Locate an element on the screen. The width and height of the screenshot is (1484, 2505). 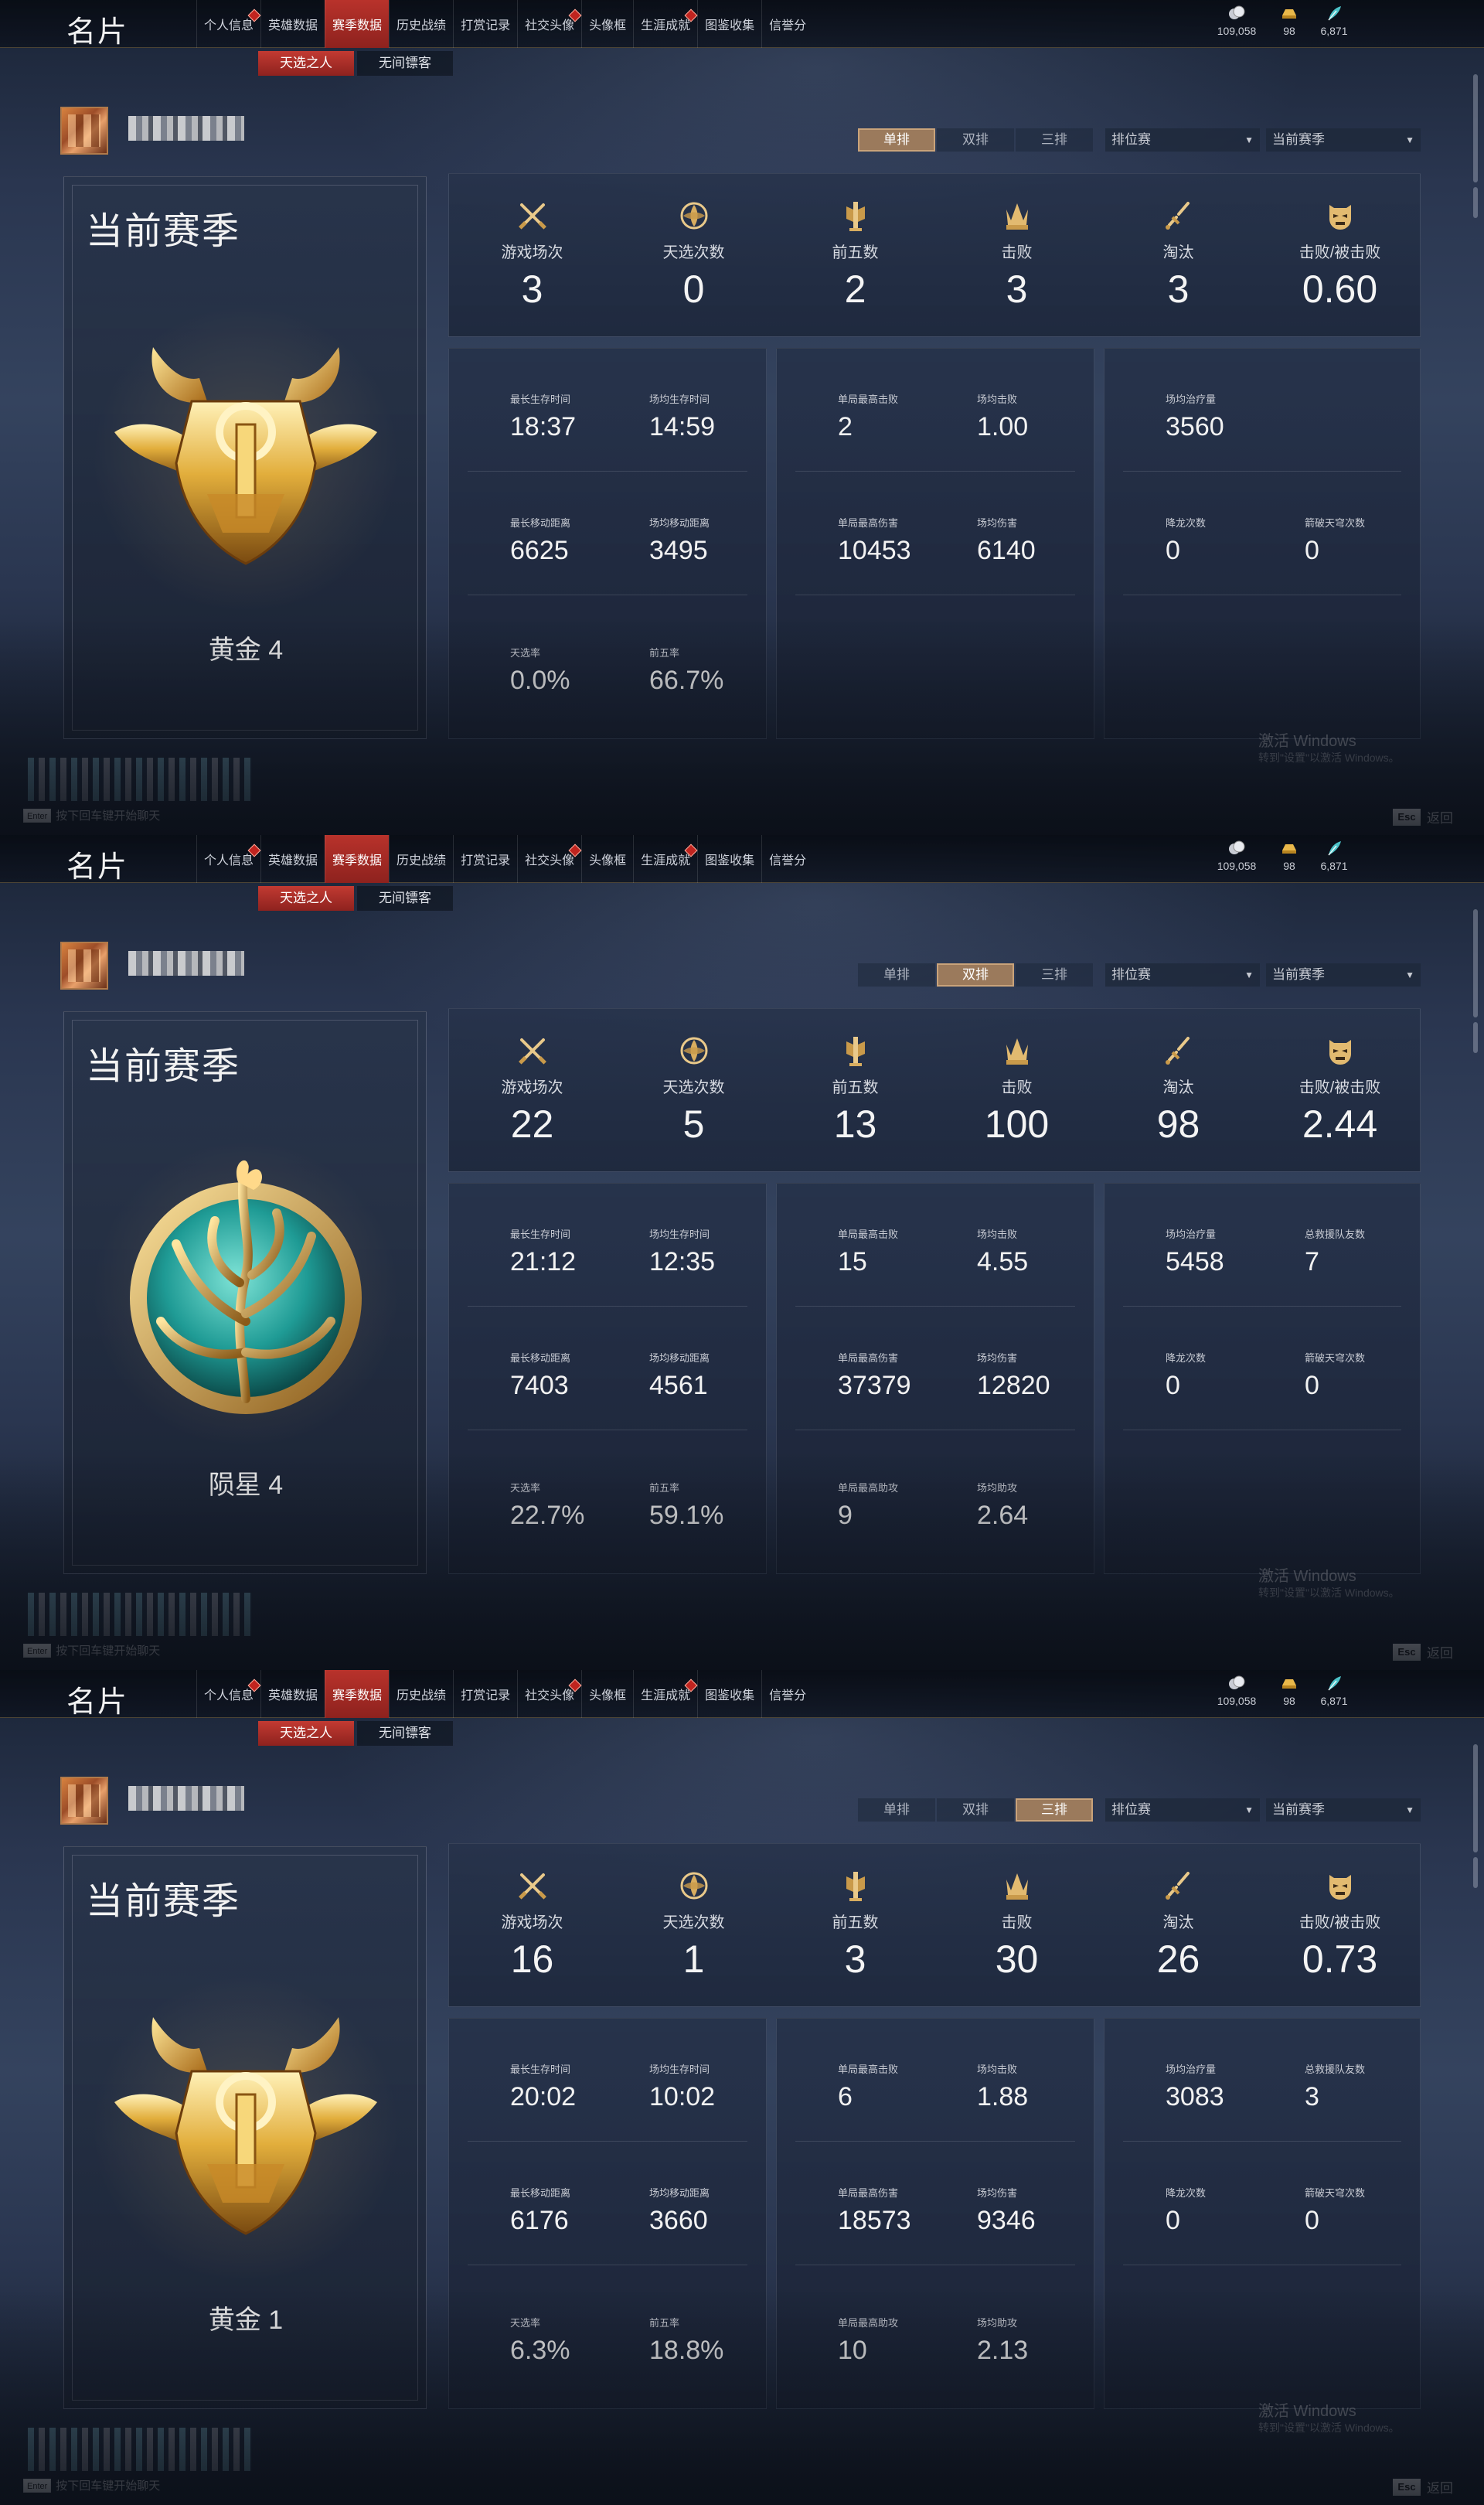
nav-tabs: 个人信息 英雄数据 赛季数据 历史战绩 打赏记录 社交头像 头像框 生涯成就 图鉴收集 信誉分 is located at coordinates (504, 1694).